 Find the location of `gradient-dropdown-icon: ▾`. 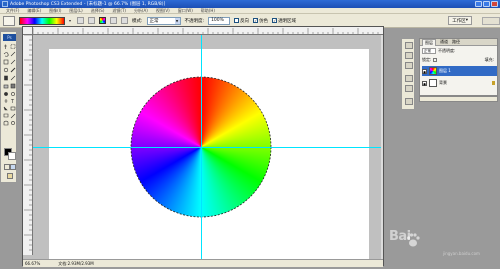

gradient-dropdown-icon: ▾ is located at coordinates (71, 21).